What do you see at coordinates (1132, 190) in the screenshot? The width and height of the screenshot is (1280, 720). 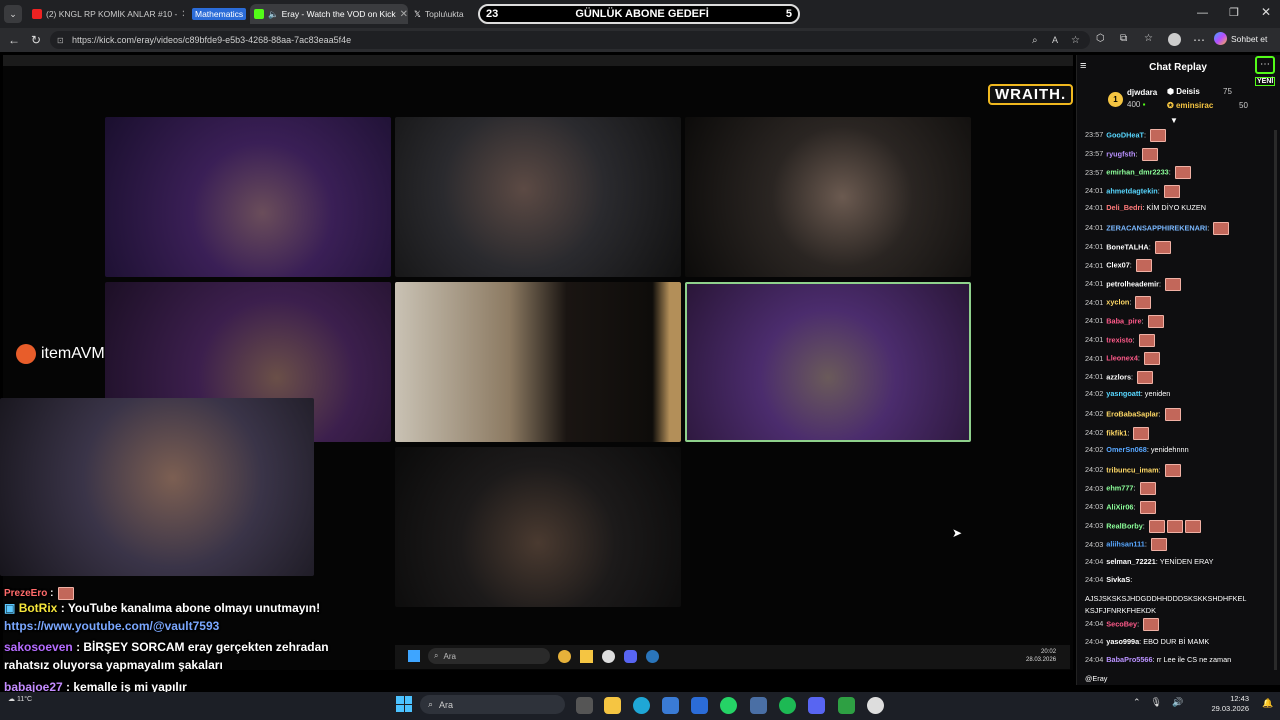 I see `chat-username: ahmetdagtekin` at bounding box center [1132, 190].